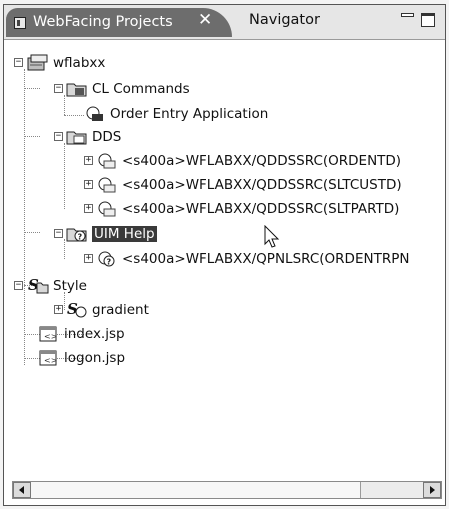 This screenshot has height=509, width=449. What do you see at coordinates (37, 62) in the screenshot?
I see `project-icon` at bounding box center [37, 62].